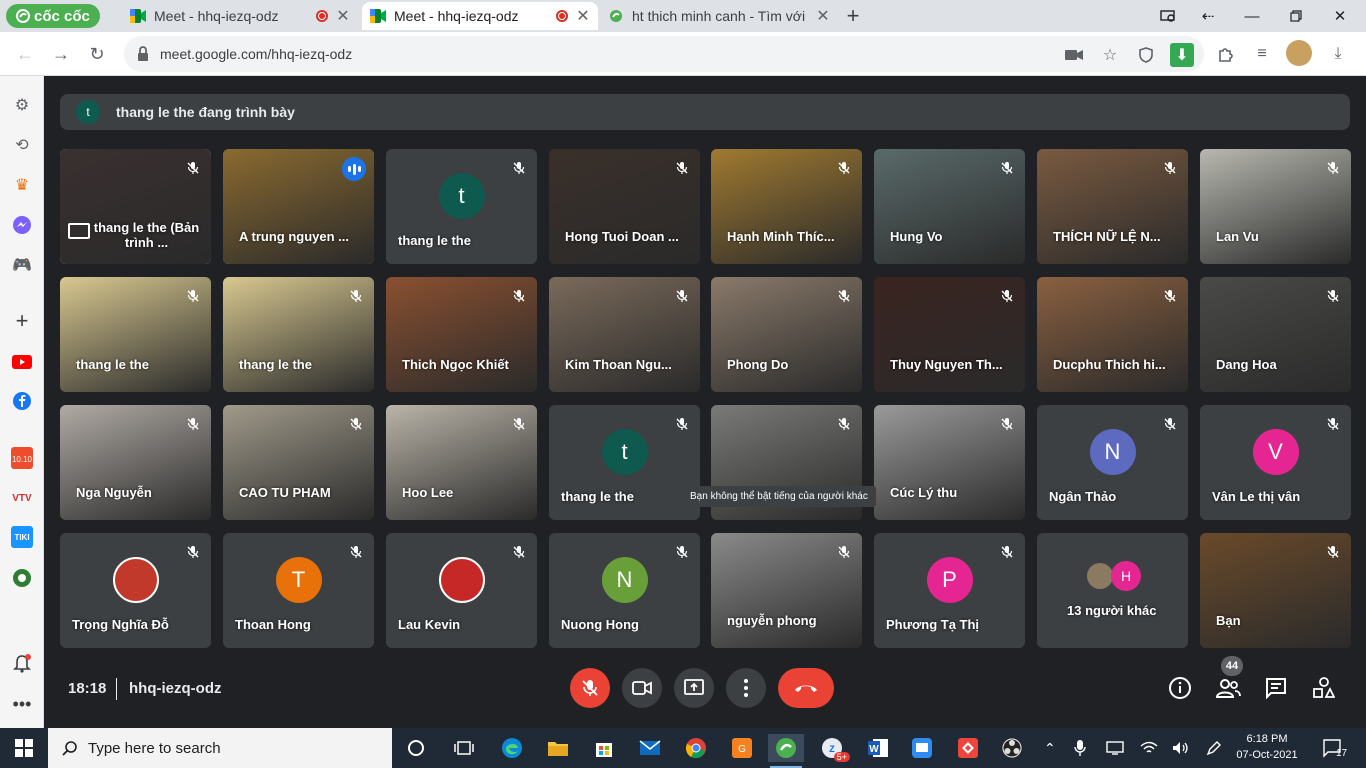  Describe the element at coordinates (624, 590) in the screenshot. I see `participant-tile: N Nuong Hong` at that location.